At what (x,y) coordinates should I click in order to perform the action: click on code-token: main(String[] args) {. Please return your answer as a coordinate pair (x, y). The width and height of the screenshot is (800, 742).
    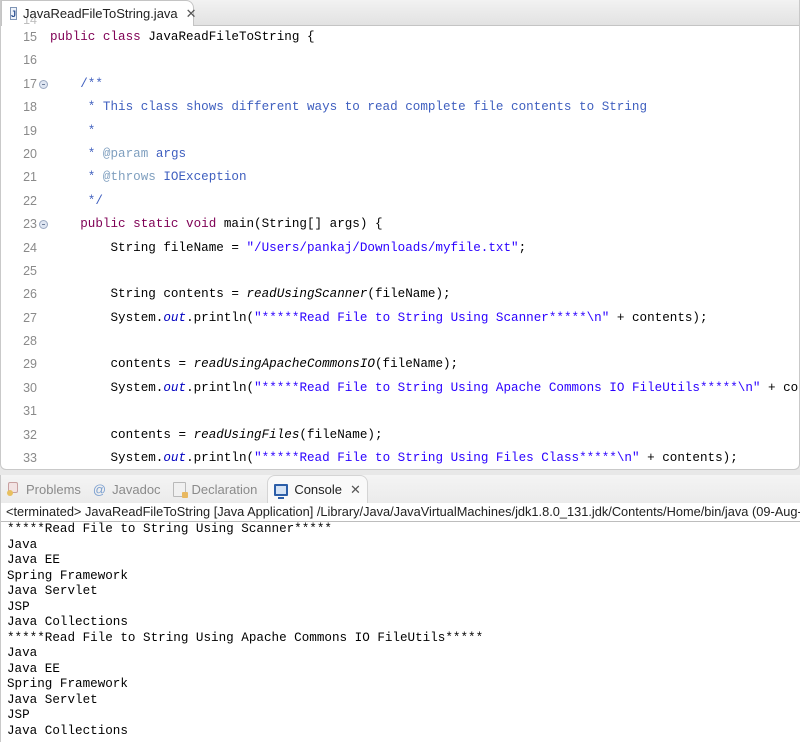
    Looking at the image, I should click on (303, 224).